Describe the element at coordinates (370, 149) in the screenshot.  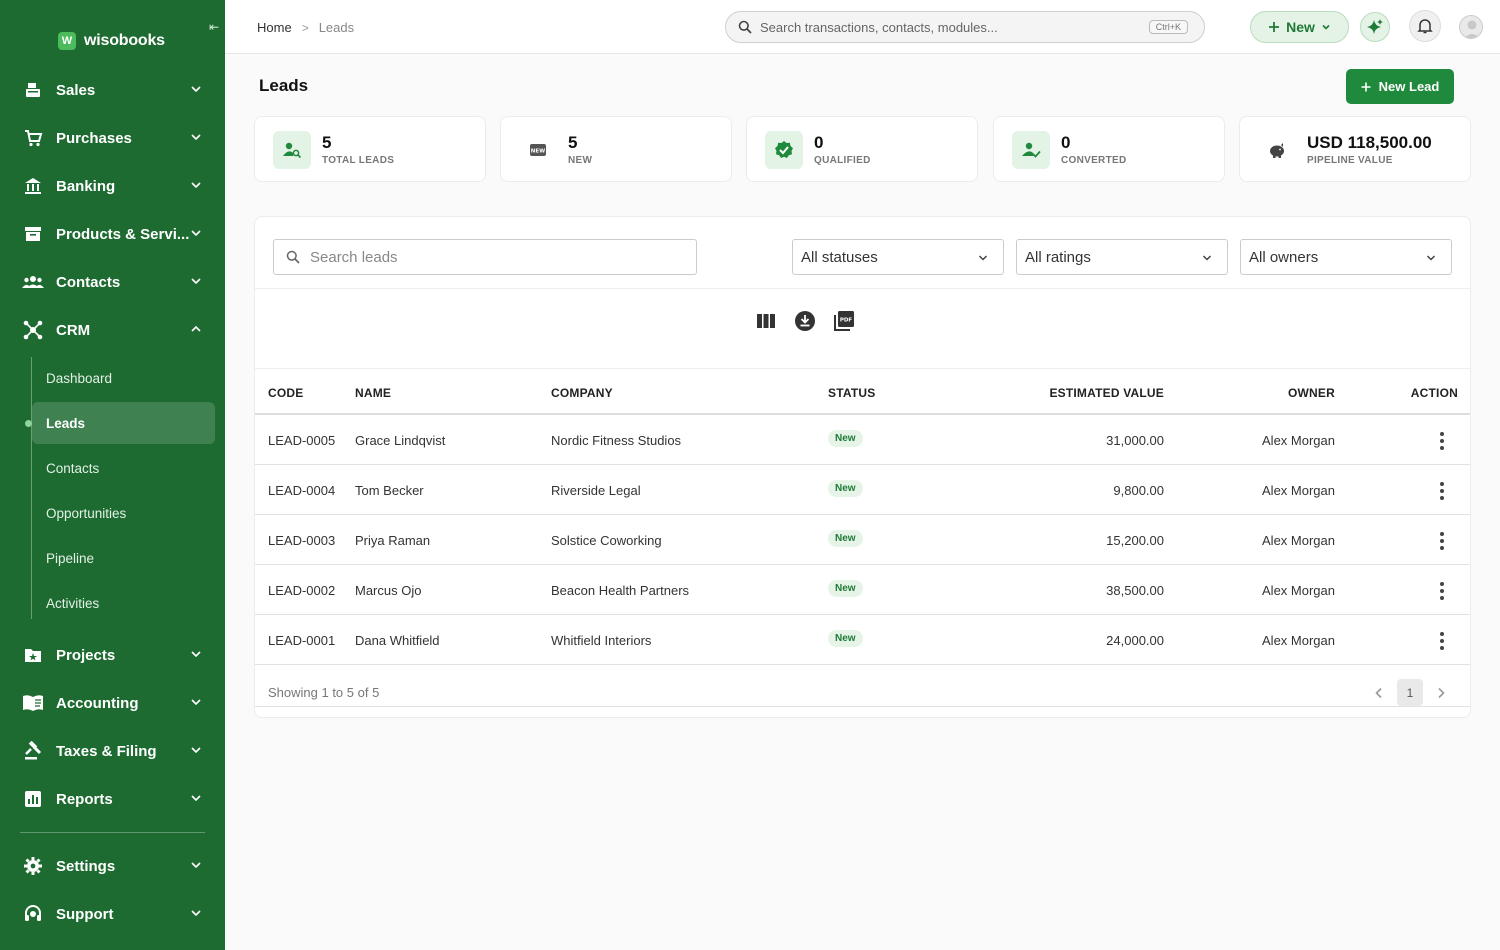
I see `stat-card-total-leads: 5 TOTAL LEADS` at that location.